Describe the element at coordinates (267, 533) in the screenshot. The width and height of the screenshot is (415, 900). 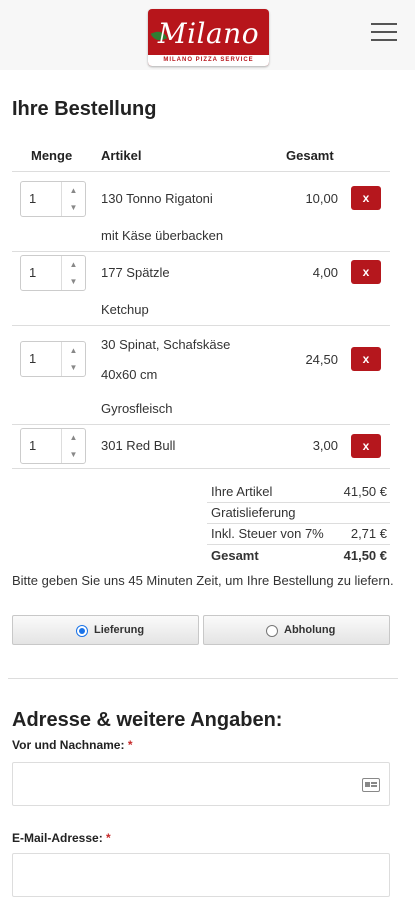
I see `summary-tax-label: Inkl. Steuer von 7%` at that location.